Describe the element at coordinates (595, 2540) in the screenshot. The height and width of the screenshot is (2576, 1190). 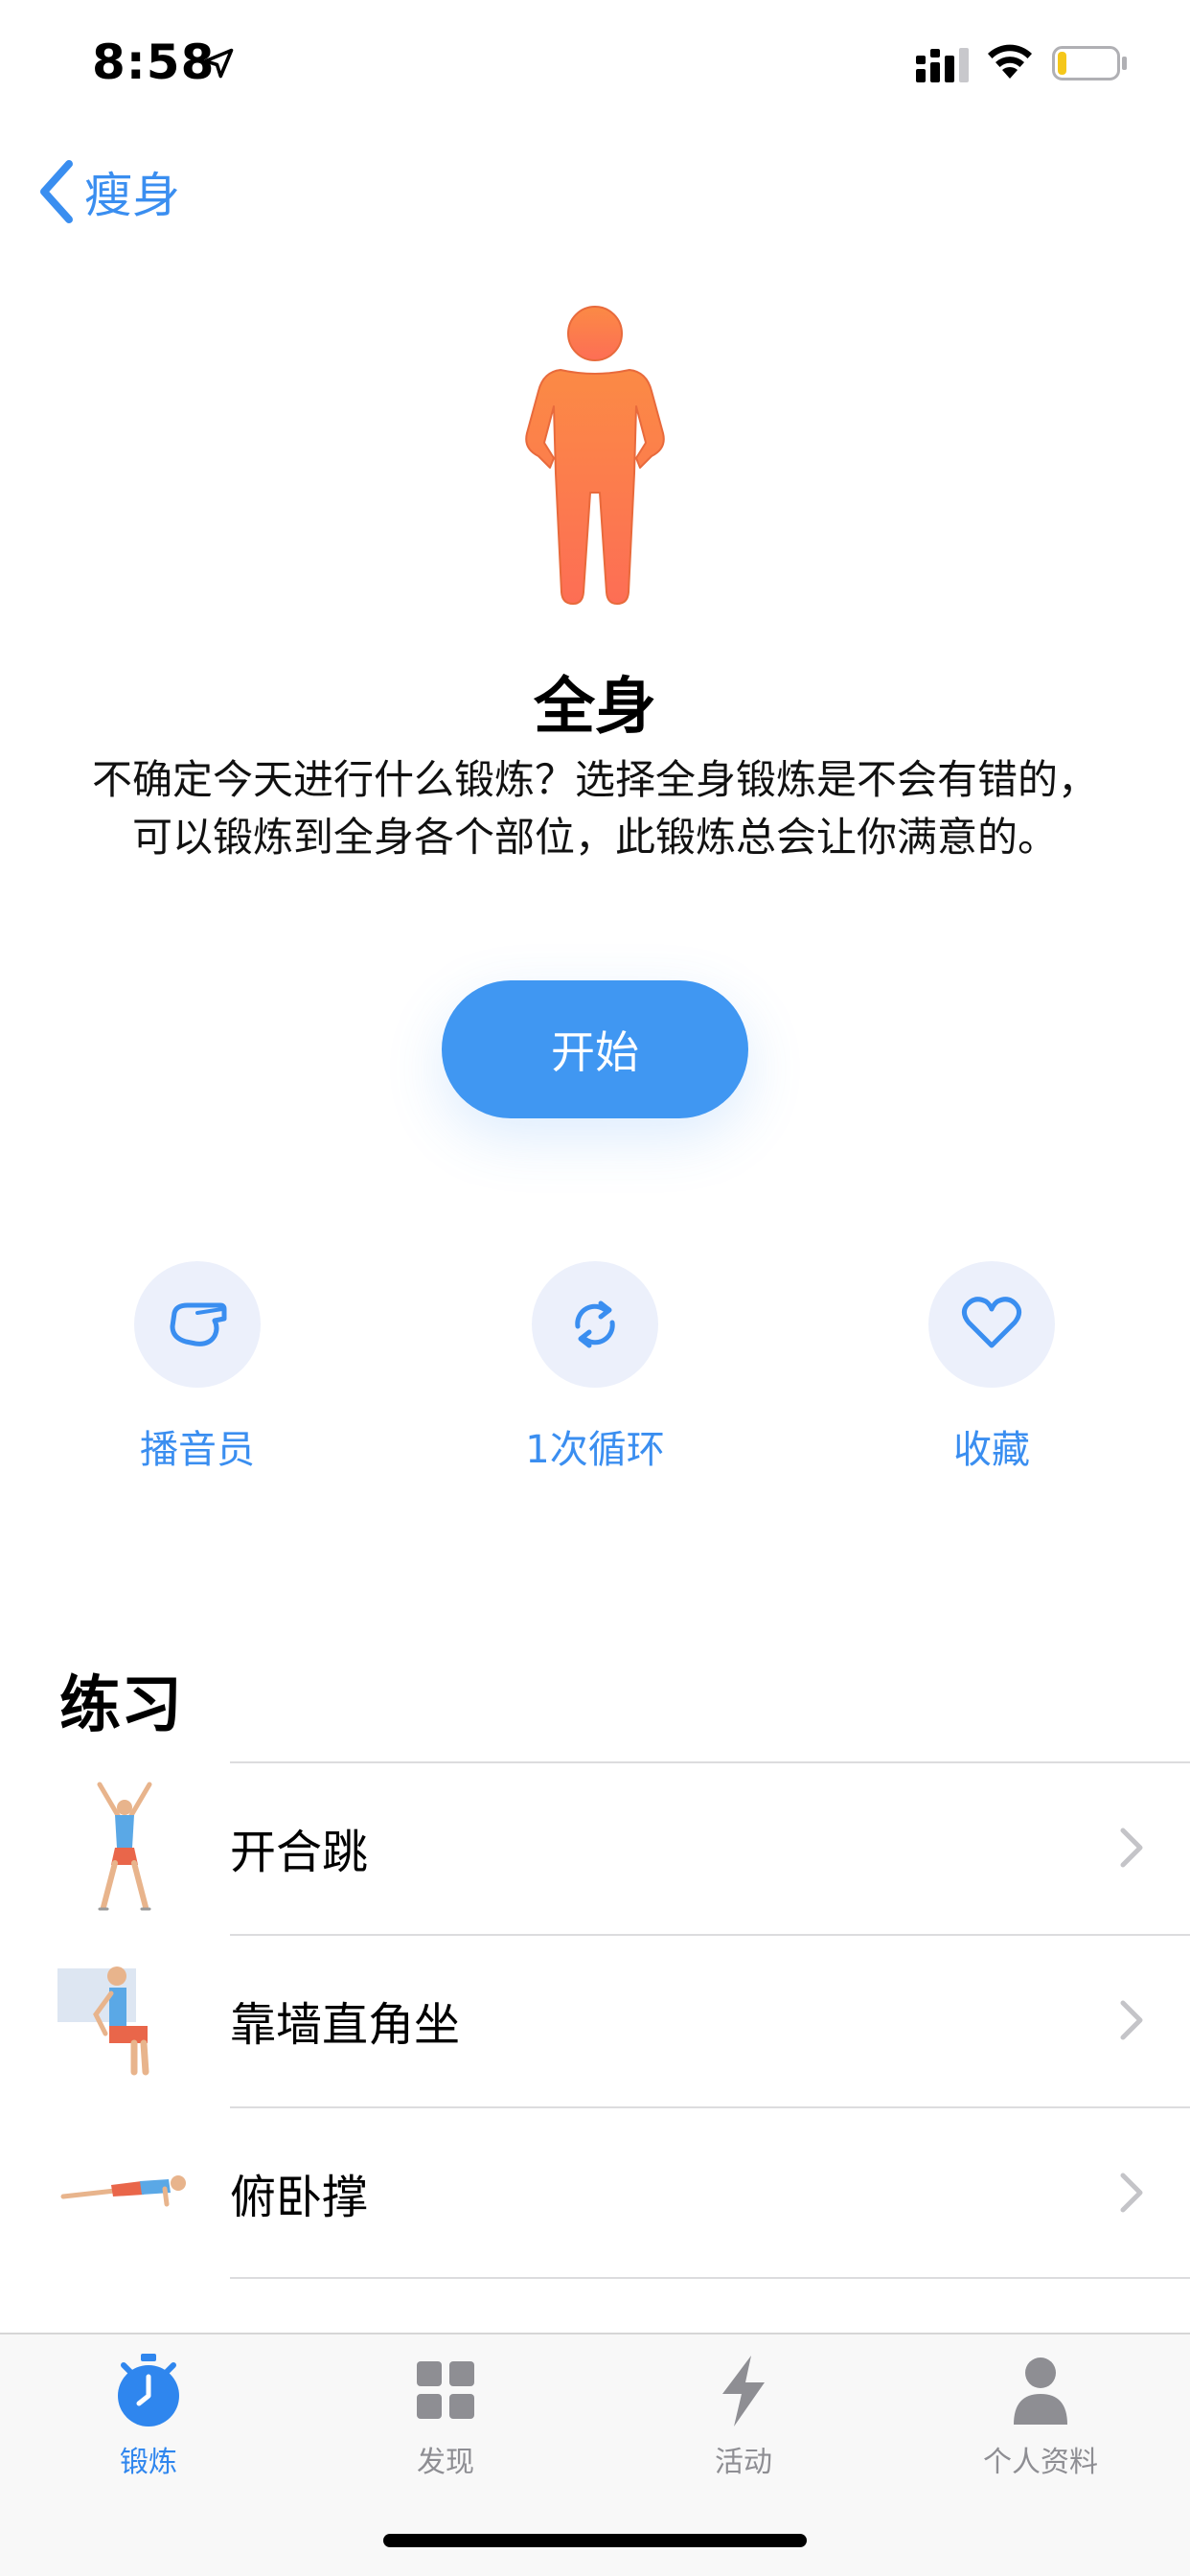
I see `home-indicator` at that location.